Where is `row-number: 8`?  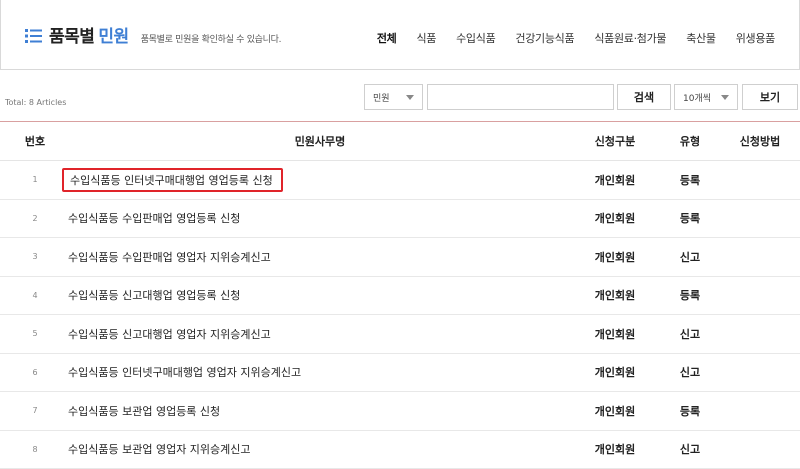
row-number: 8 is located at coordinates (35, 449).